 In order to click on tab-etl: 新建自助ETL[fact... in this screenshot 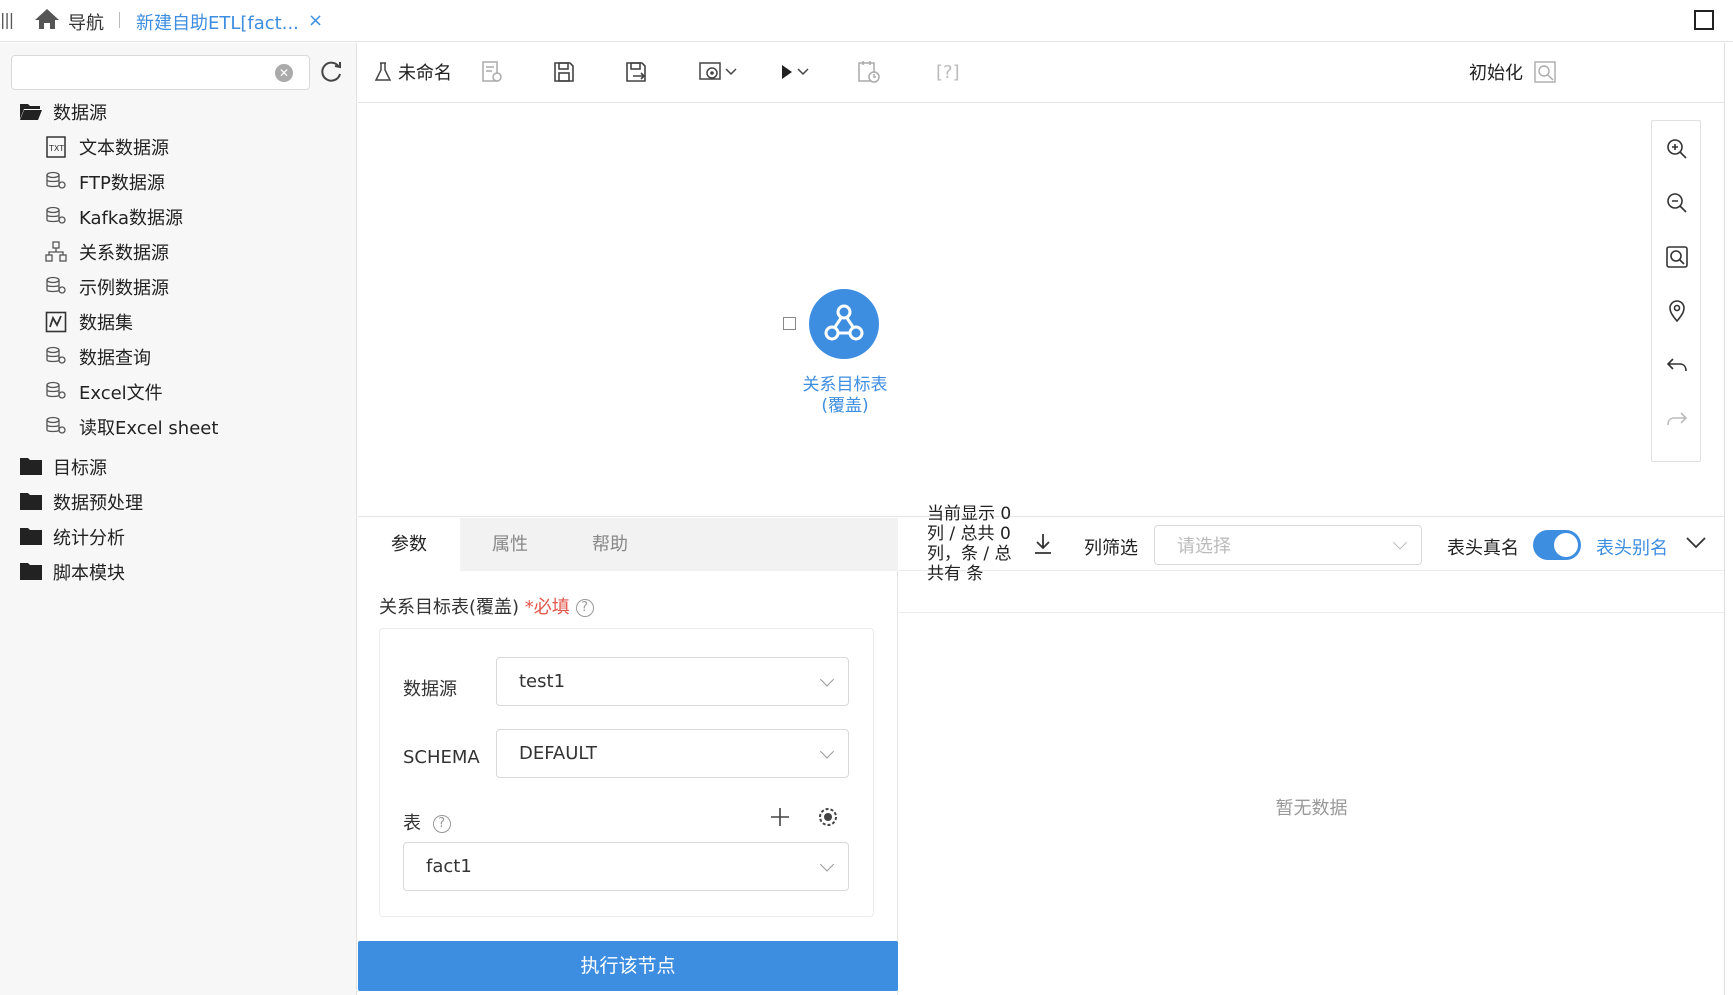, I will do `click(217, 22)`.